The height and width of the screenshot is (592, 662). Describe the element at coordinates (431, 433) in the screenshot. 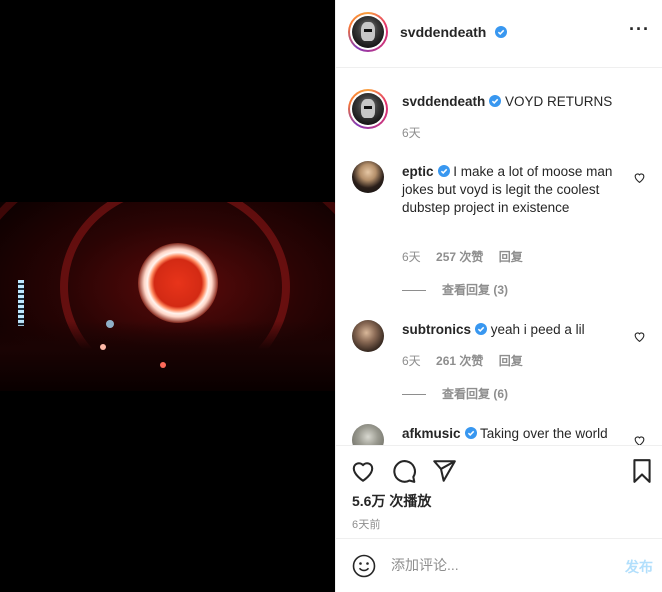

I see `commenter-username: afkmusic` at that location.